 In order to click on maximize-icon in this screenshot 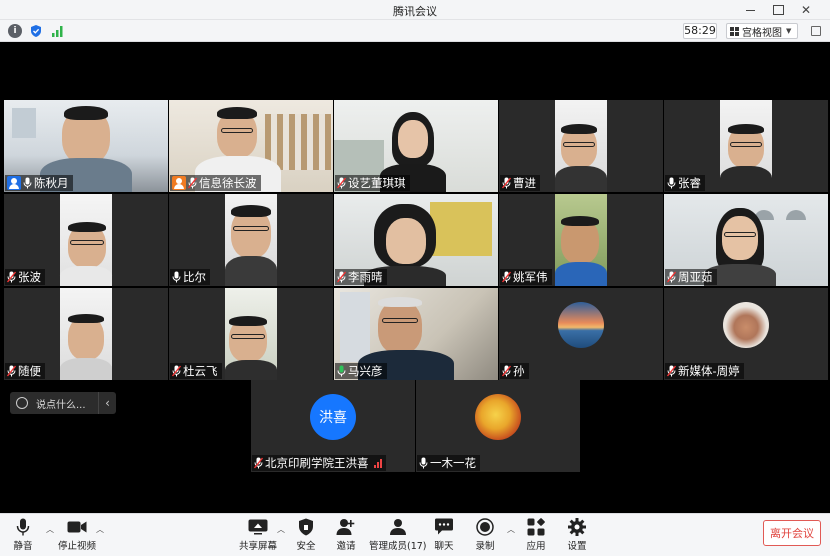, I will do `click(778, 10)`.